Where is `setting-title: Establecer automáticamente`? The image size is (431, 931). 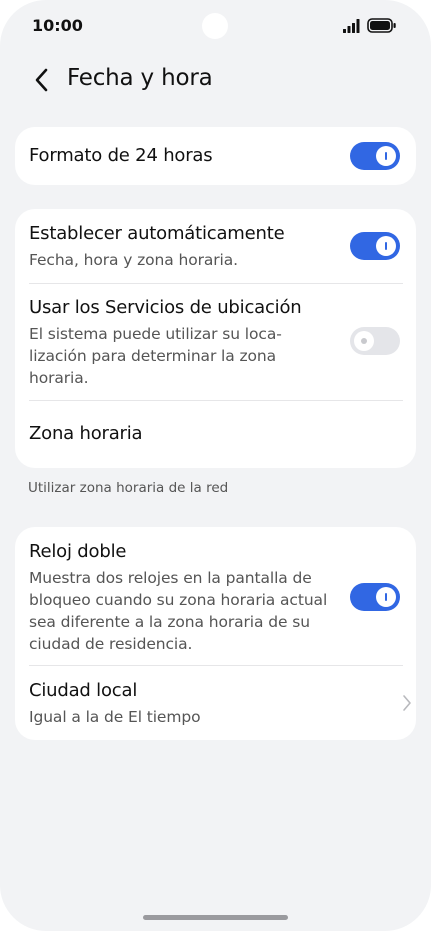 setting-title: Establecer automáticamente is located at coordinates (157, 233).